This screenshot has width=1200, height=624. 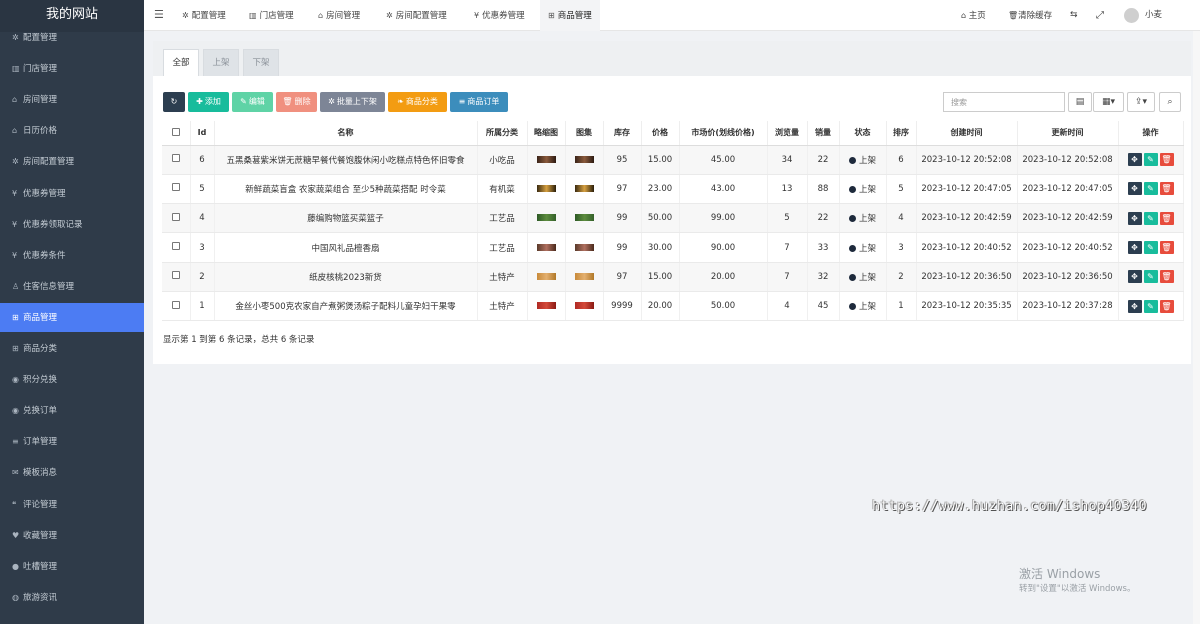 What do you see at coordinates (72, 566) in the screenshot?
I see `sidebar-item-17: ● 吐槽管理` at bounding box center [72, 566].